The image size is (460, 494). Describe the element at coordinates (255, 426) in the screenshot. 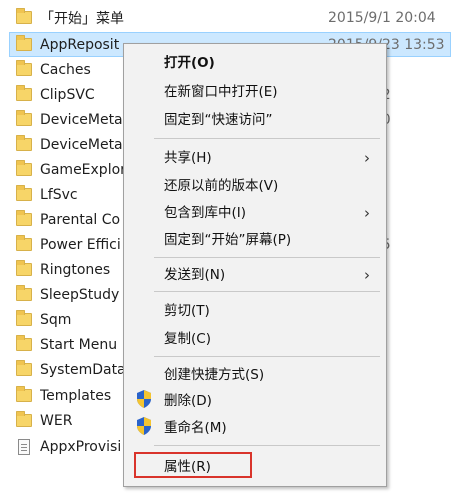

I see `menu-item-rename: 重命名(M)` at that location.